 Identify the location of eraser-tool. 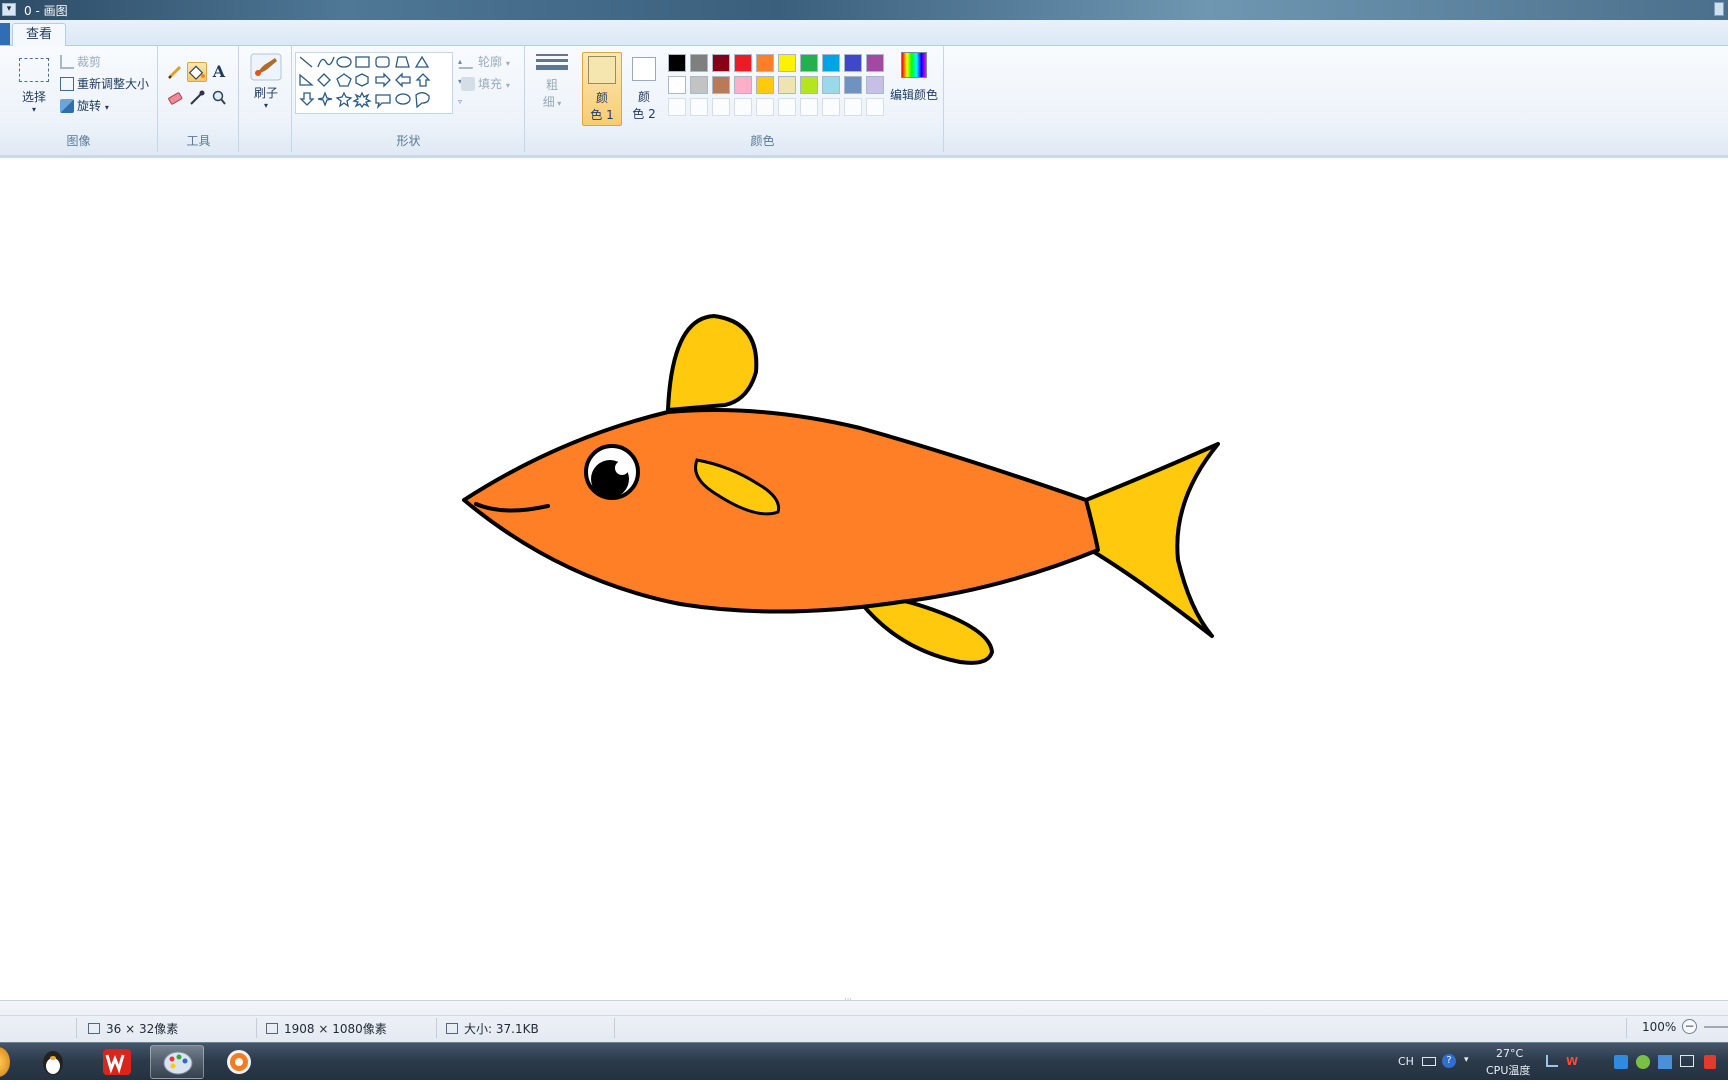
(175, 98).